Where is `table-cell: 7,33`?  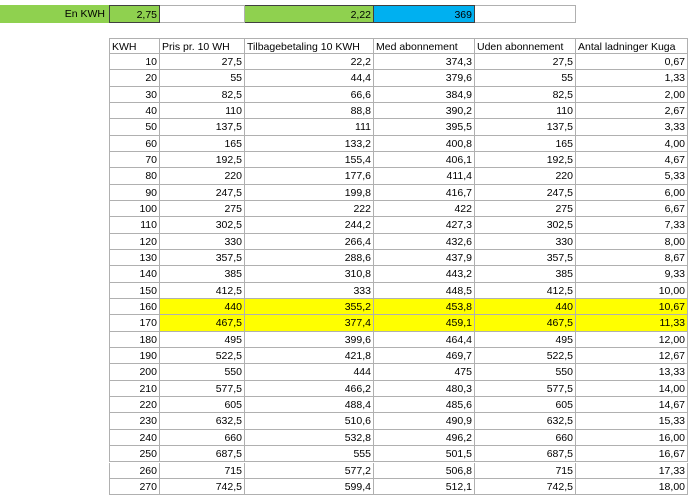 table-cell: 7,33 is located at coordinates (632, 225).